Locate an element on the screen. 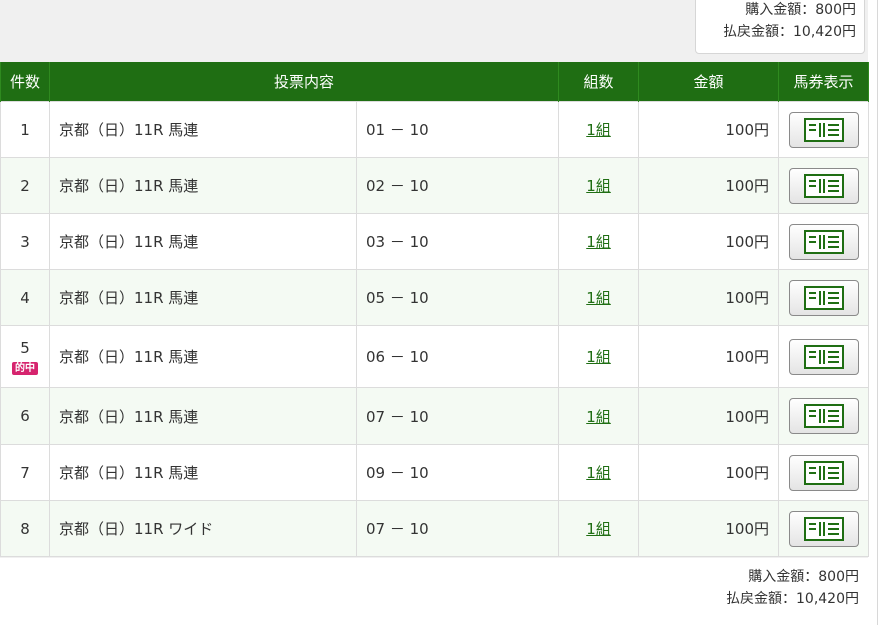  table-row: 1 京都（日）11R 馬連 01 － 10 1組 100円 is located at coordinates (435, 129).